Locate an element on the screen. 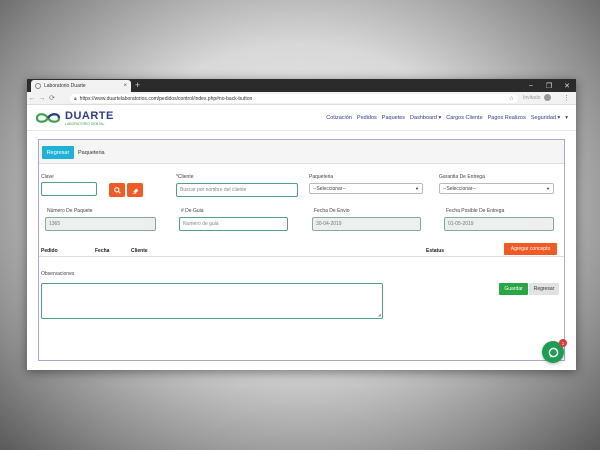  clave-input is located at coordinates (69, 189).